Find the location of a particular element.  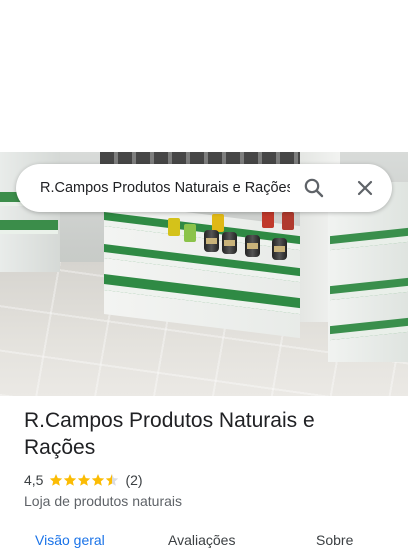

photo-left-shelf is located at coordinates (29, 227).